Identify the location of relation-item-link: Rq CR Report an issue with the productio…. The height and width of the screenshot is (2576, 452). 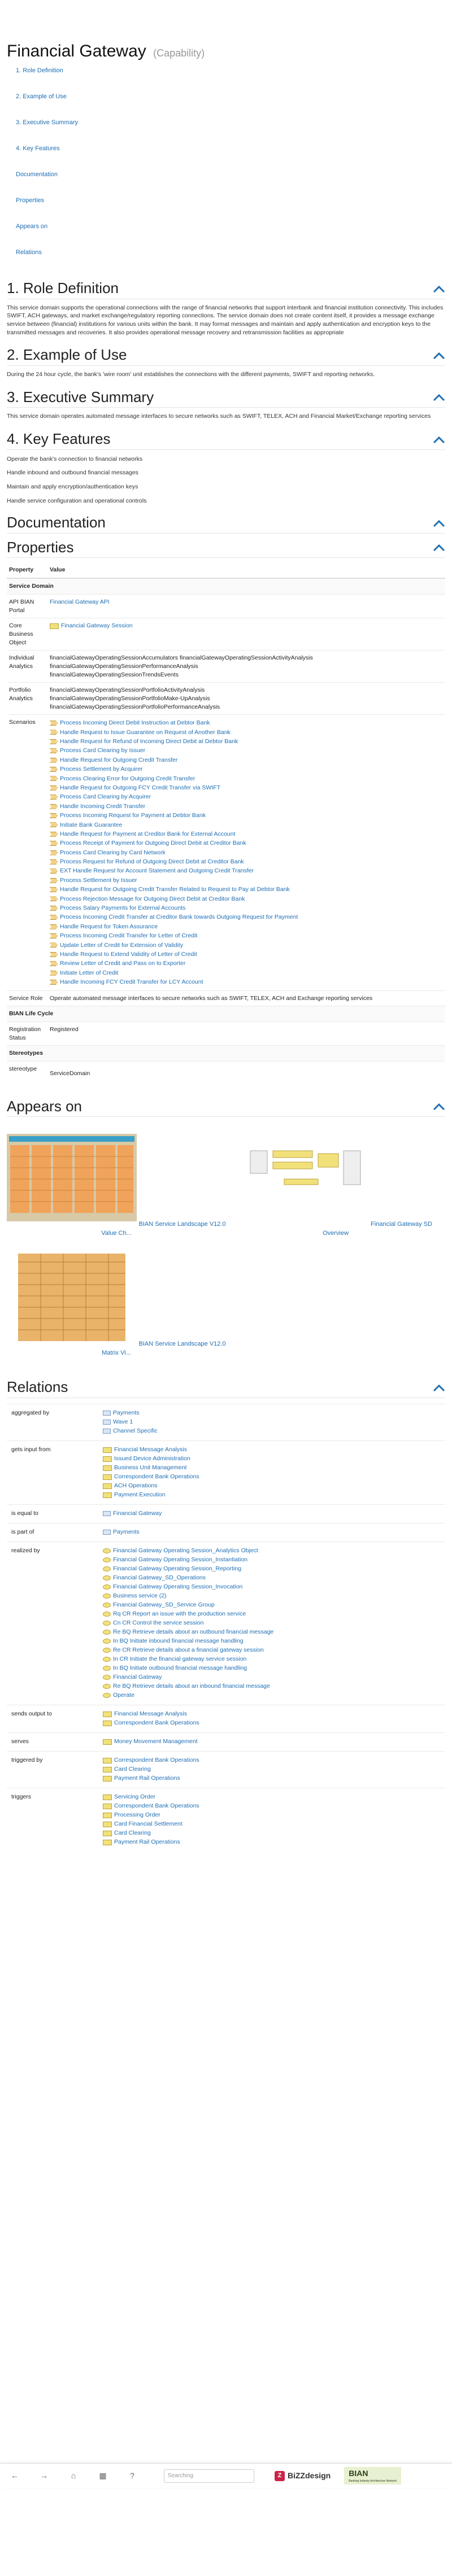
(179, 1614).